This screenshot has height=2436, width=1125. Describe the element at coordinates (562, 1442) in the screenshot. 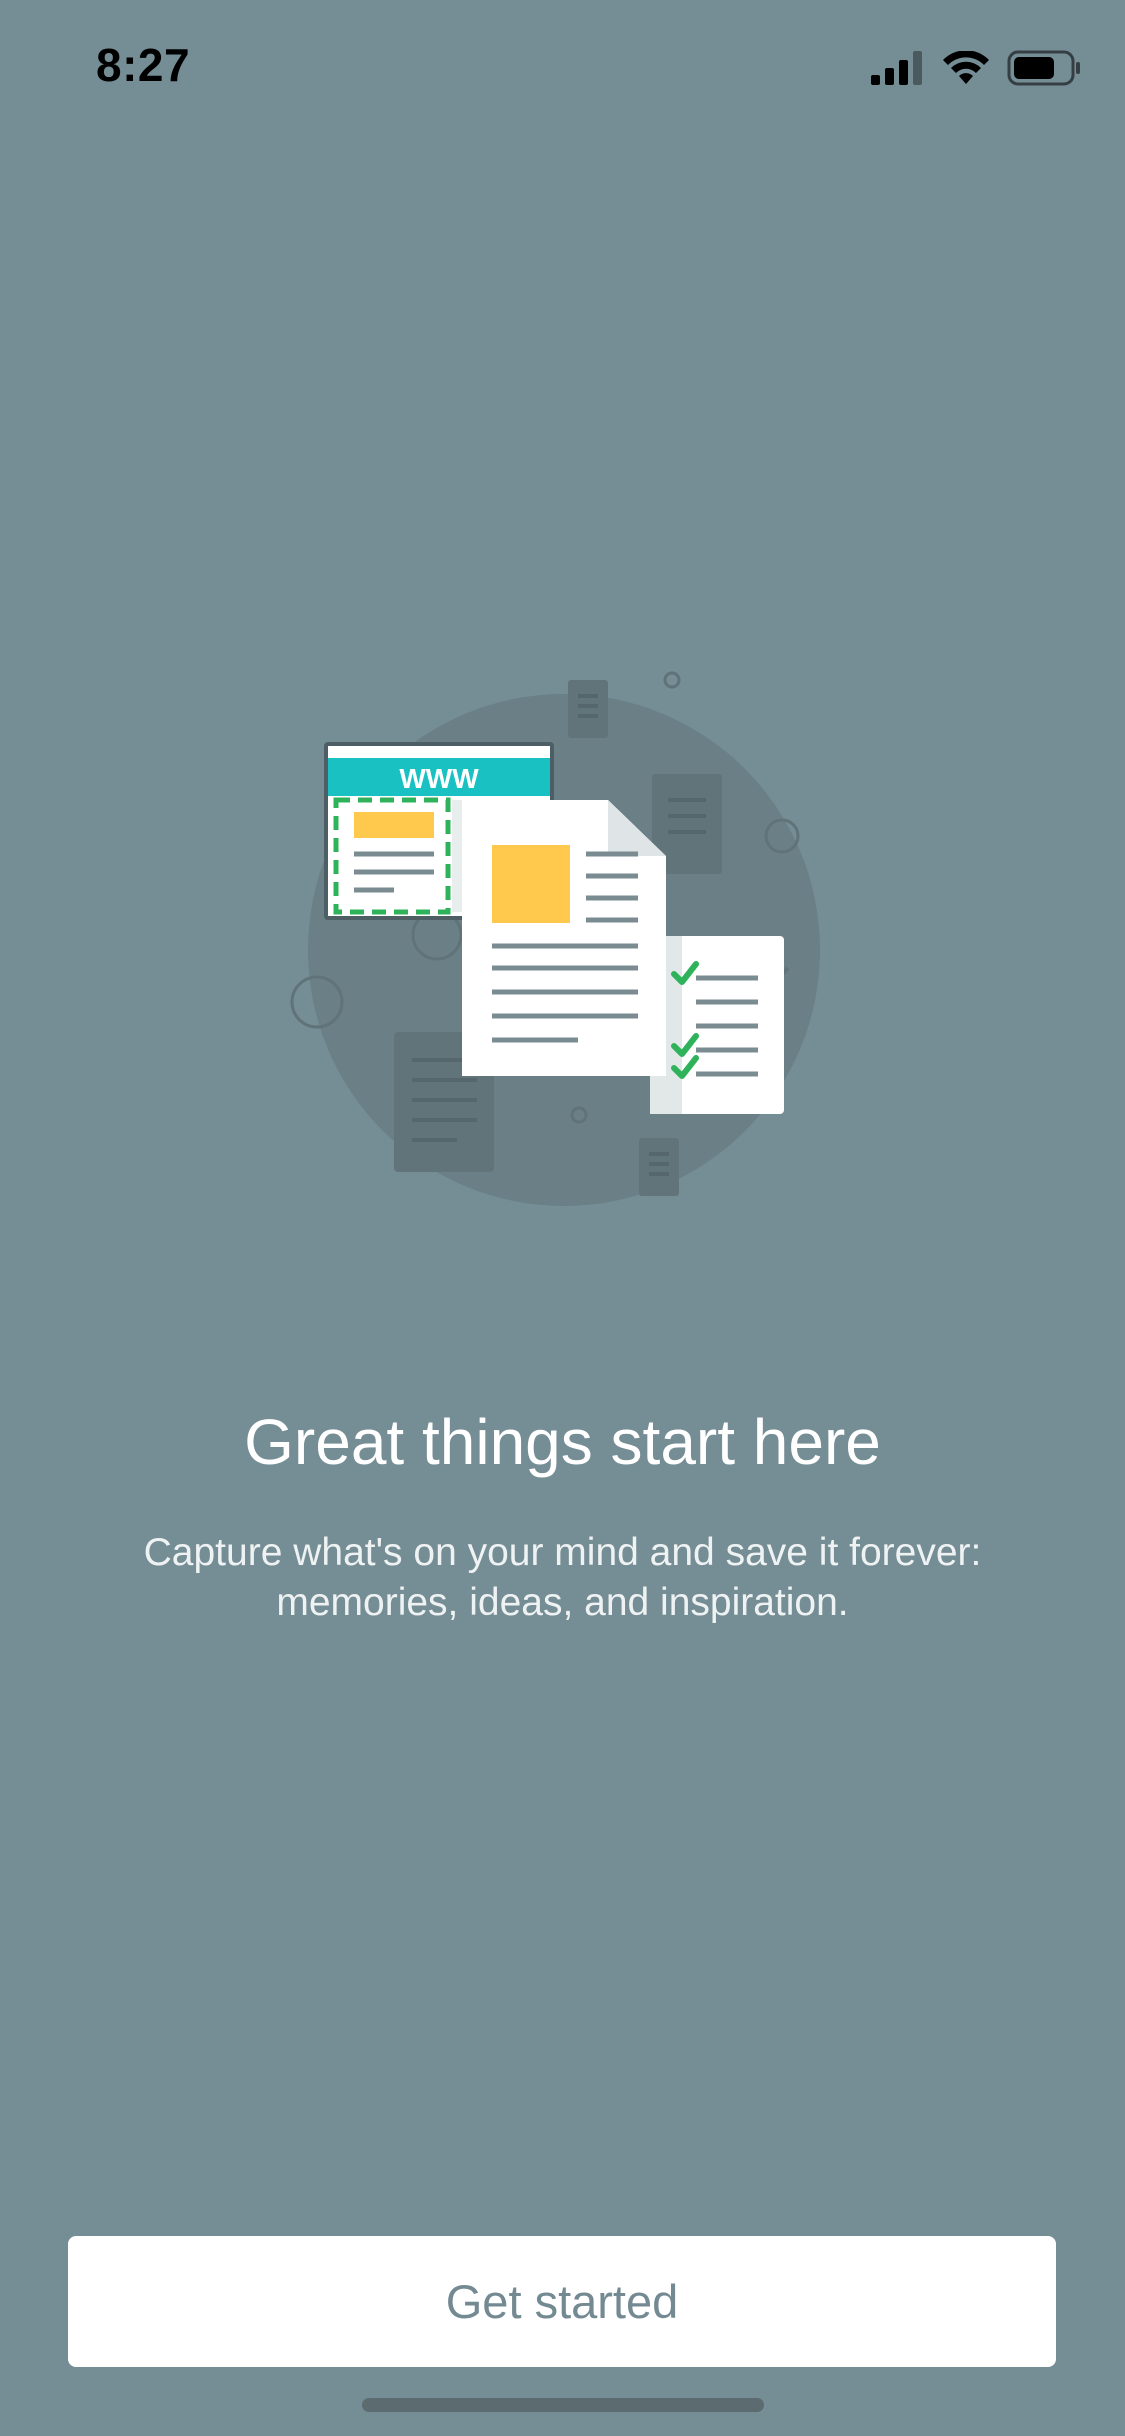

I see `onboarding-title: Great things start here` at that location.